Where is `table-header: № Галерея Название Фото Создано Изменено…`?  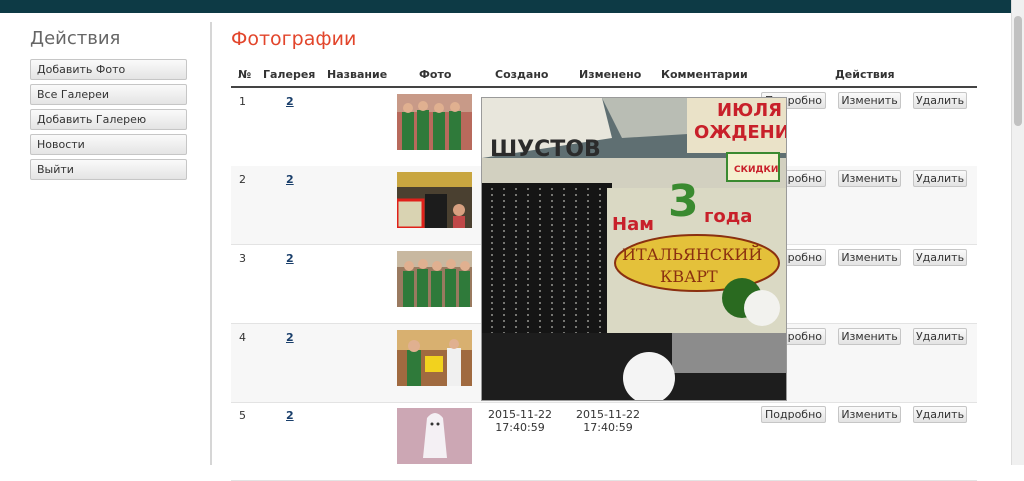
table-header: № Галерея Название Фото Создано Изменено… is located at coordinates (604, 77).